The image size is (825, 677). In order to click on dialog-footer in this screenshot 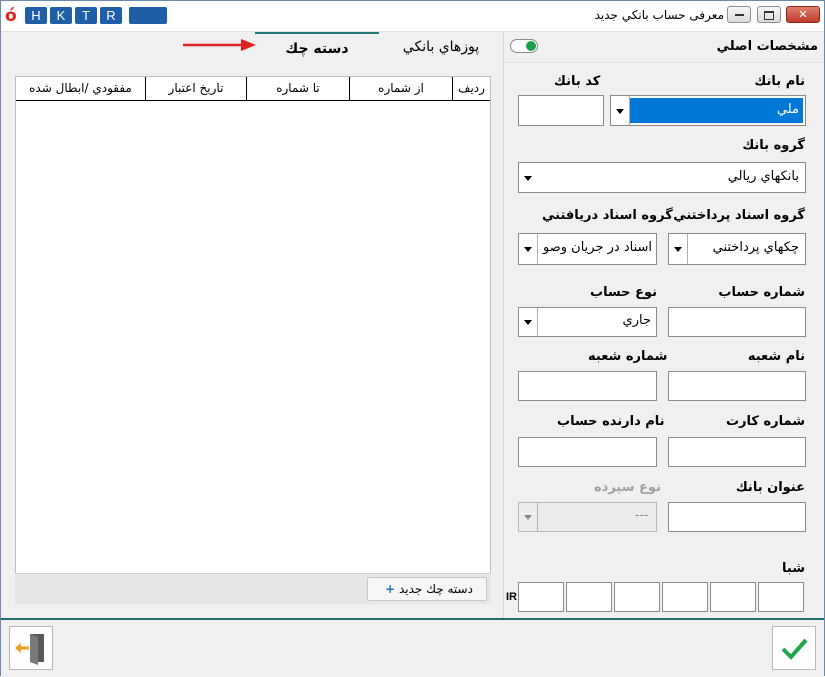, I will do `click(412, 647)`.